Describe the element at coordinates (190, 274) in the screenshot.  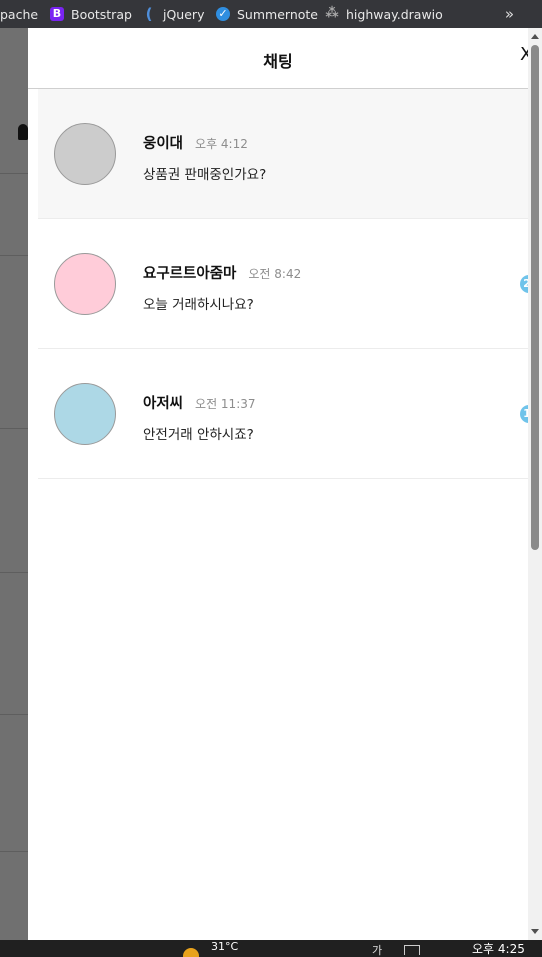
I see `chat-name-text: 요구르트아줌마` at that location.